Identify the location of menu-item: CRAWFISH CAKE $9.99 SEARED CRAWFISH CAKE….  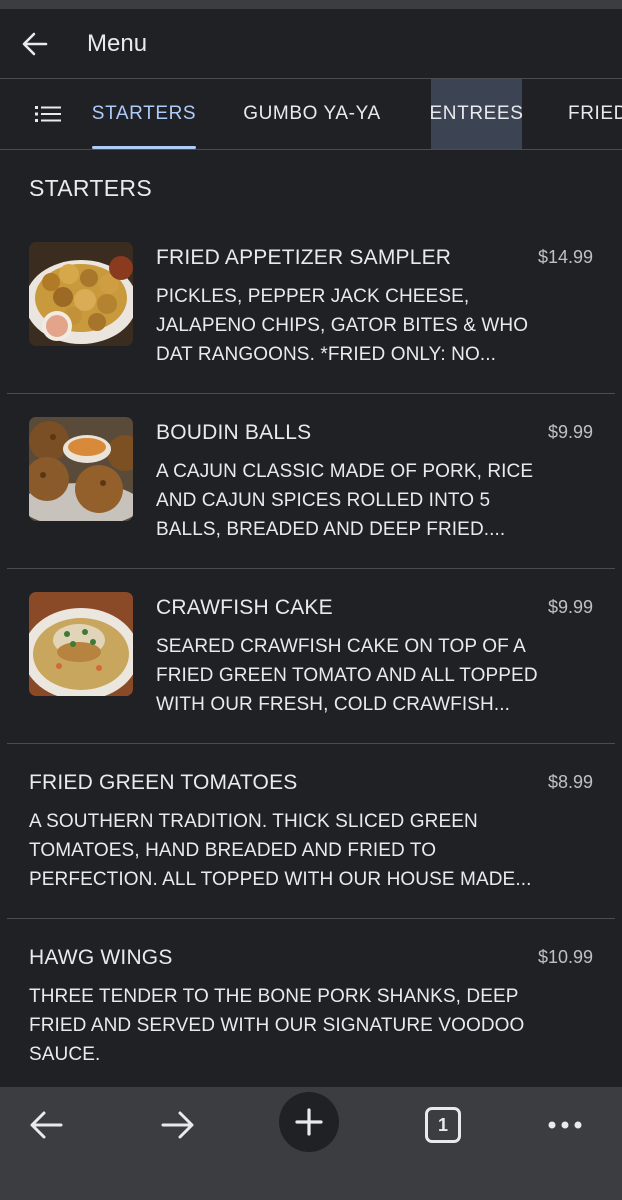
(311, 656).